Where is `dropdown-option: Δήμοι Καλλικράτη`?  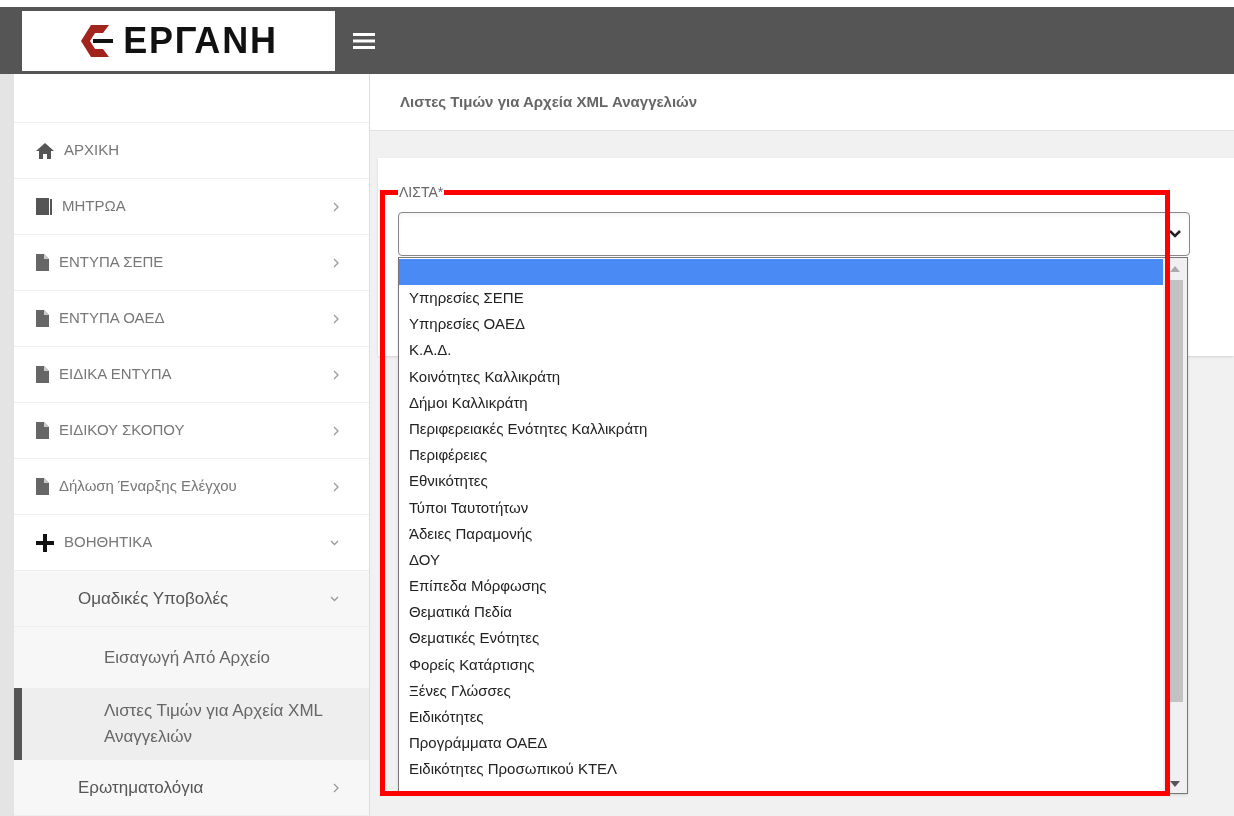
dropdown-option: Δήμοι Καλλικράτη is located at coordinates (781, 403).